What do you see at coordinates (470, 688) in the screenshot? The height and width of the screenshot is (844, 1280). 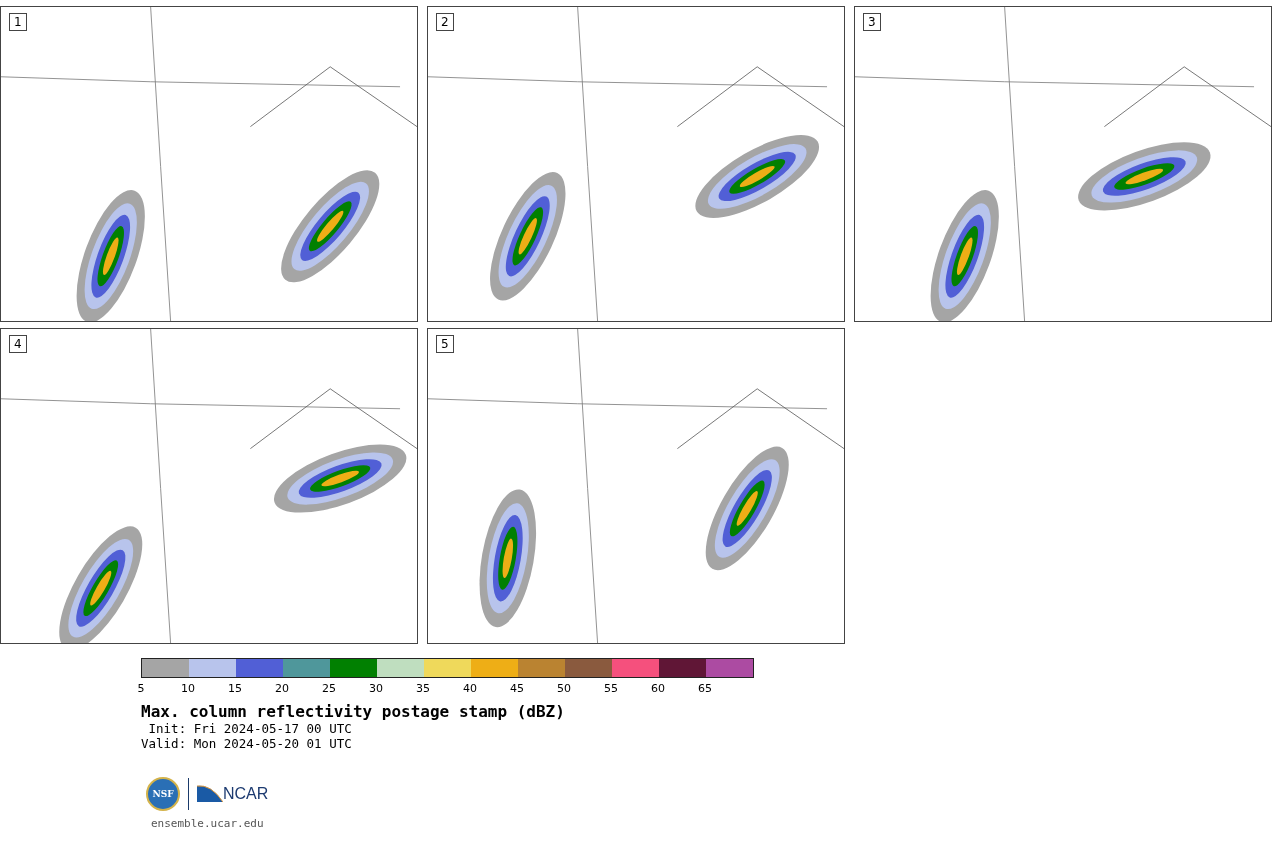 I see `scale-label: 40` at bounding box center [470, 688].